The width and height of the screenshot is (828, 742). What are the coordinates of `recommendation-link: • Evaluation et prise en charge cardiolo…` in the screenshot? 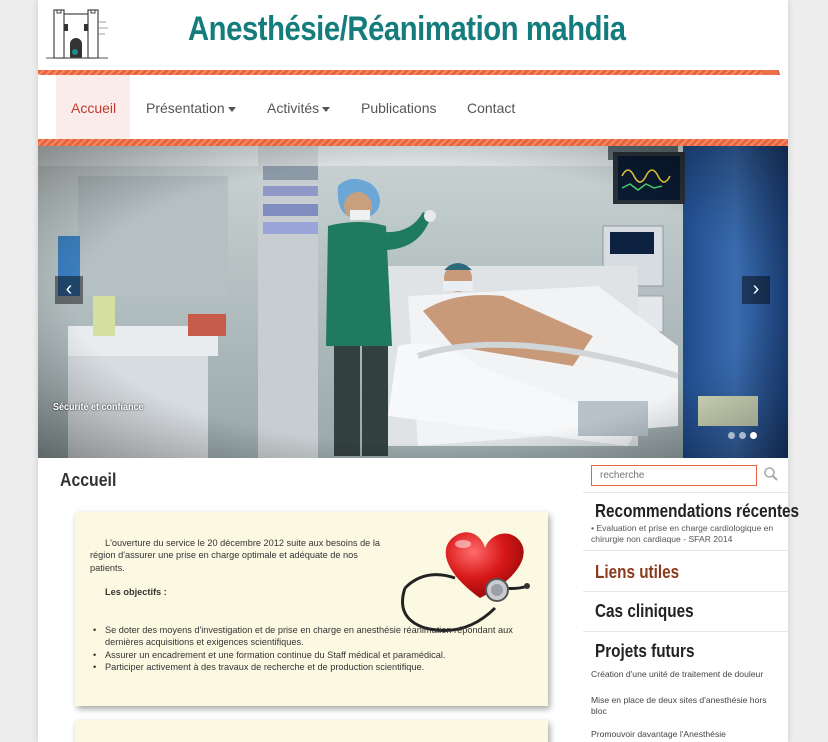 It's located at (687, 533).